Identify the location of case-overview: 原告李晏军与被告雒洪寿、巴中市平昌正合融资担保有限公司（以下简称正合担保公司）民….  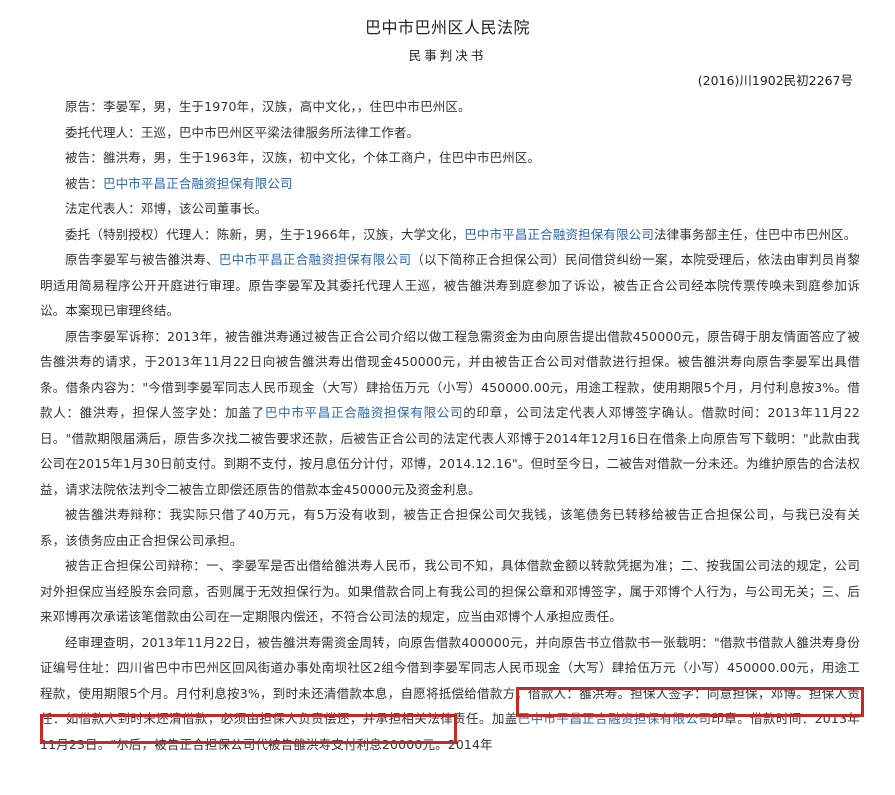
(450, 285).